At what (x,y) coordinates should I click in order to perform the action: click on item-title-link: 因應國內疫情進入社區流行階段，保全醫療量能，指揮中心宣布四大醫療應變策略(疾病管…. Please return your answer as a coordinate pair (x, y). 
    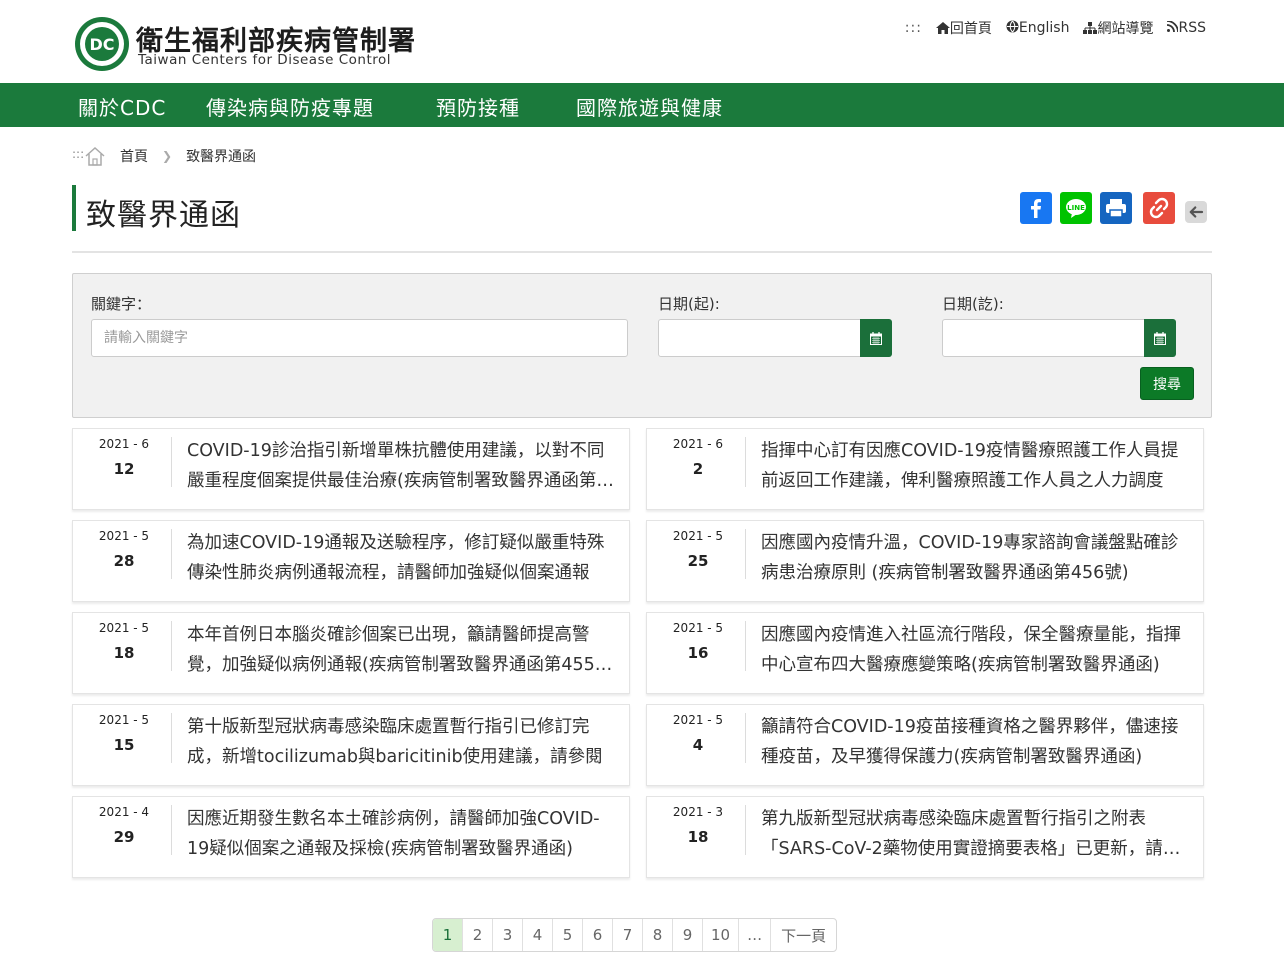
    Looking at the image, I should click on (976, 650).